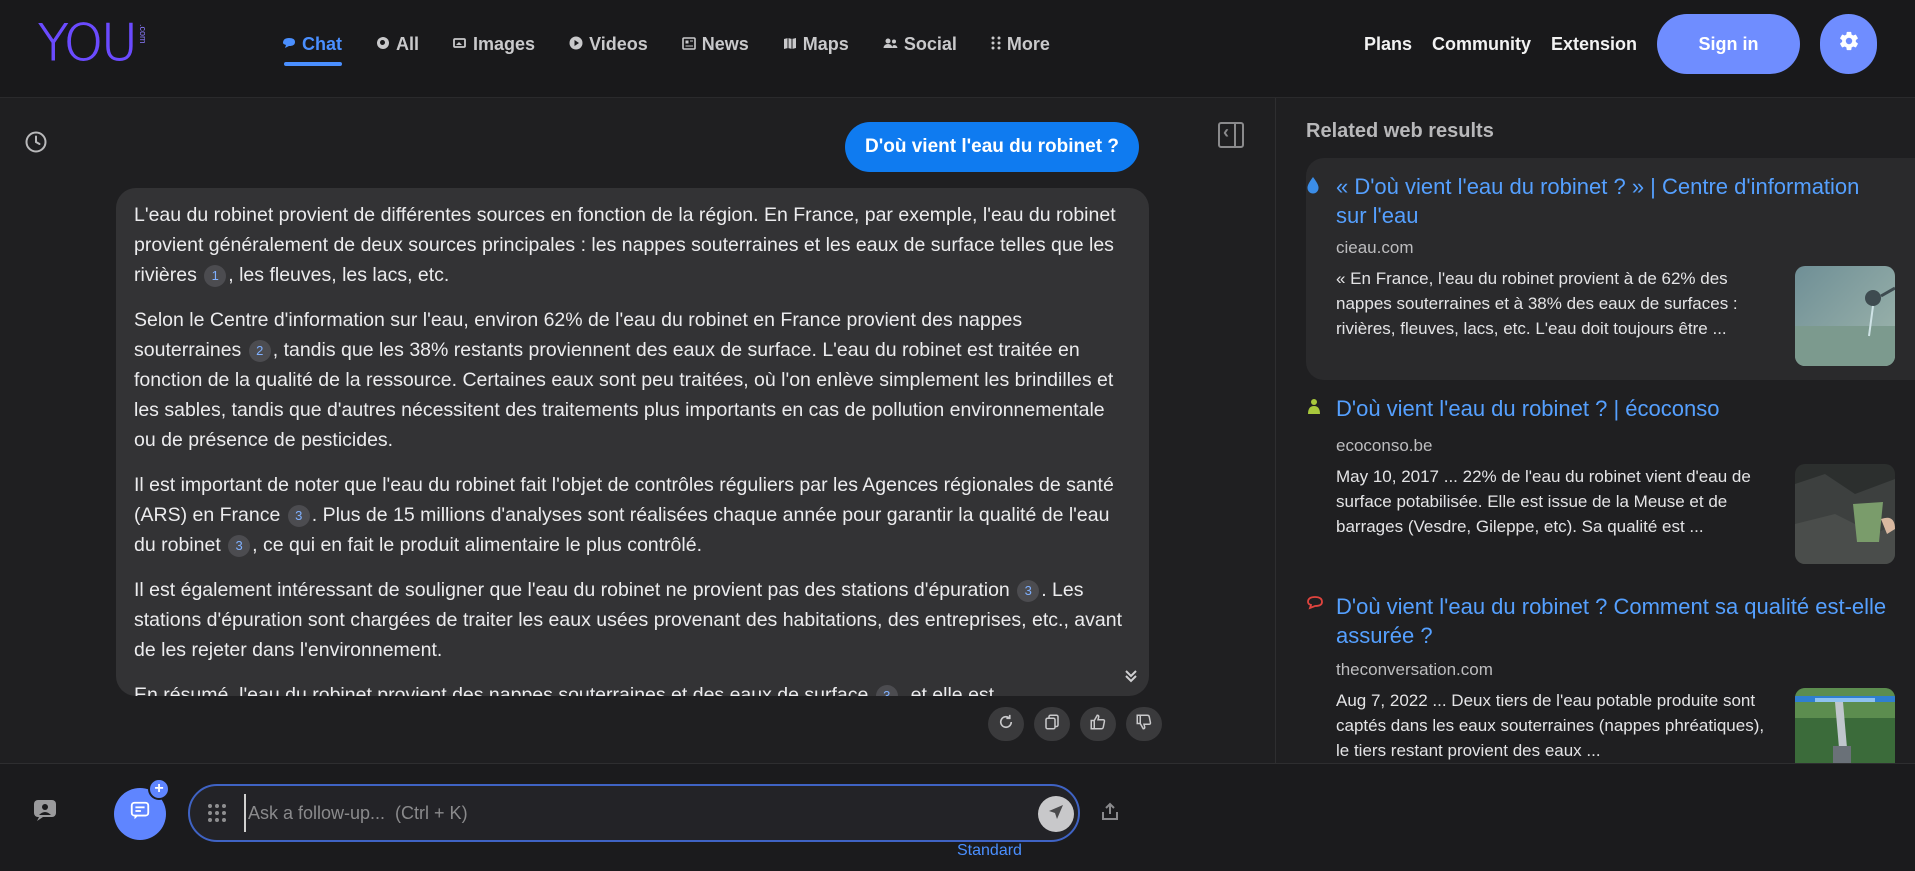 Image resolution: width=1915 pixels, height=871 pixels. What do you see at coordinates (142, 34) in the screenshot?
I see `logo-suffix: .com` at bounding box center [142, 34].